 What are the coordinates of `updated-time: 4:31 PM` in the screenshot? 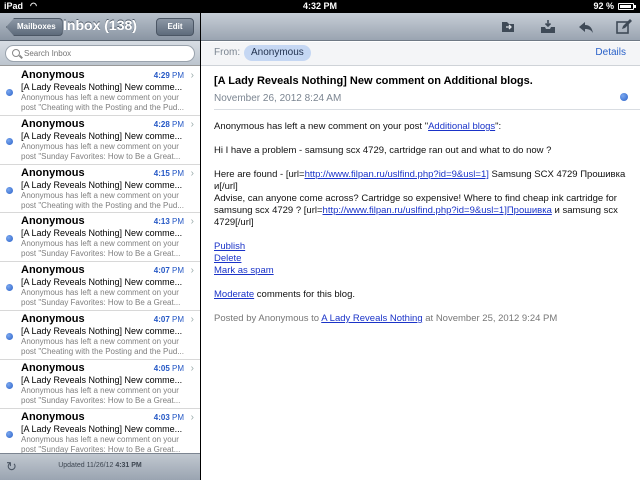 It's located at (128, 465).